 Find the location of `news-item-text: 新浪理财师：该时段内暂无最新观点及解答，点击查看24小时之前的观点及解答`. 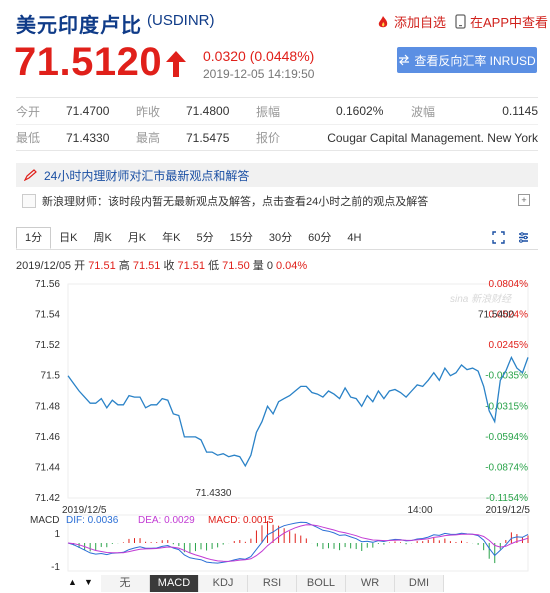

news-item-text: 新浪理财师：该时段内暂无最新观点及解答，点击查看24小时之前的观点及解答 is located at coordinates (235, 202).